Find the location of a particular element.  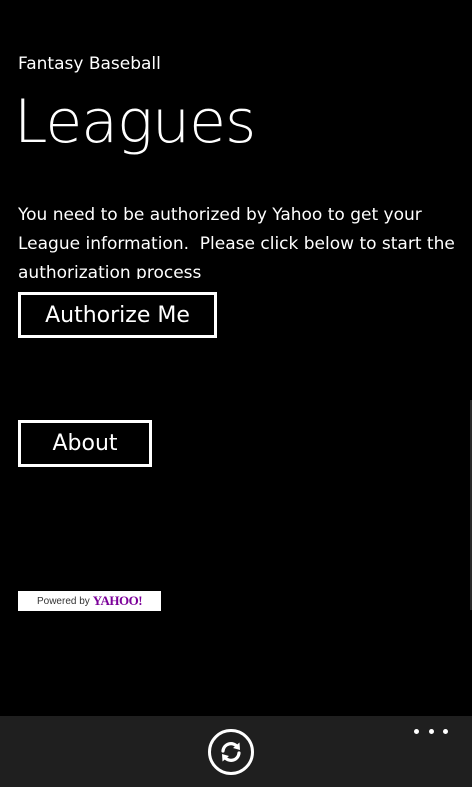

refresh-icon is located at coordinates (231, 752).